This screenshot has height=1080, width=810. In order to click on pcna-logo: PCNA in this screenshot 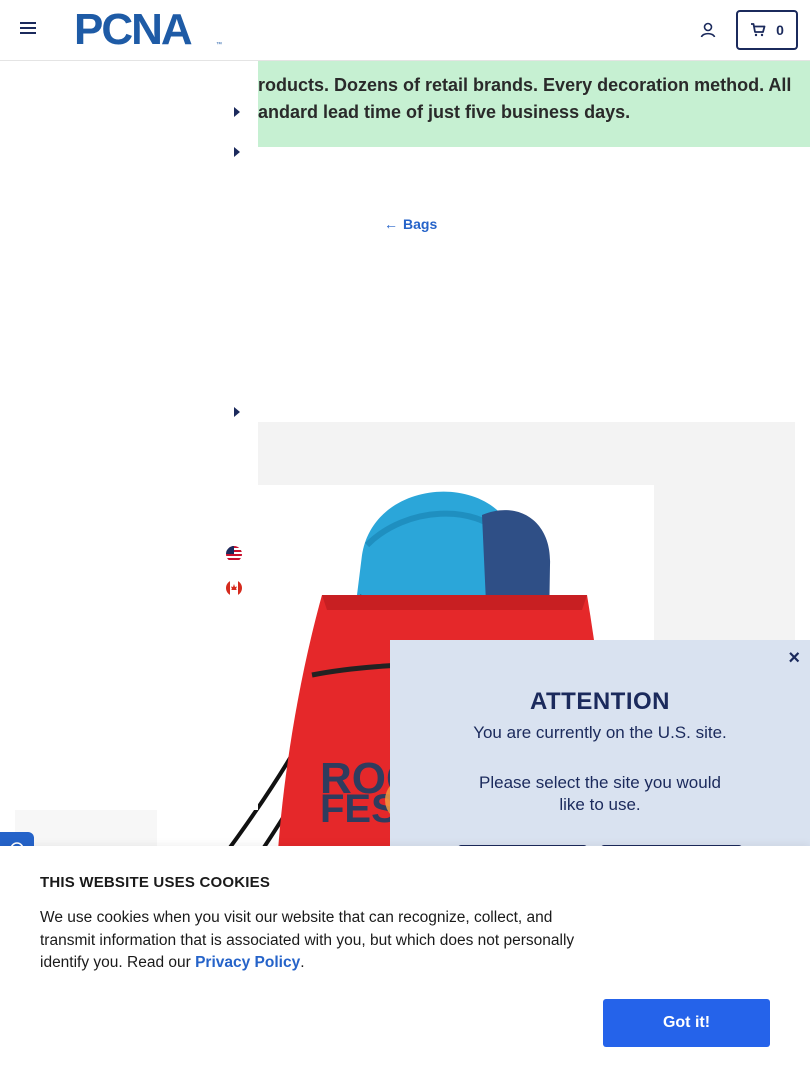, I will do `click(133, 30)`.